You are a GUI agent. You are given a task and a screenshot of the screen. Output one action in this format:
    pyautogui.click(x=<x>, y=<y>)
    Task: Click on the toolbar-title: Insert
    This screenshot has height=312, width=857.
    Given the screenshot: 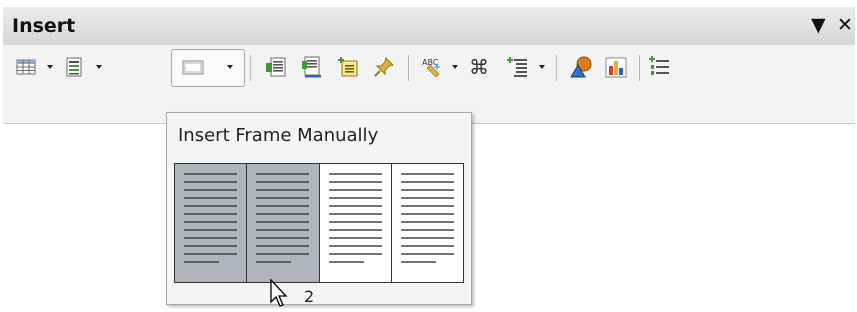 What is the action you would take?
    pyautogui.click(x=44, y=26)
    